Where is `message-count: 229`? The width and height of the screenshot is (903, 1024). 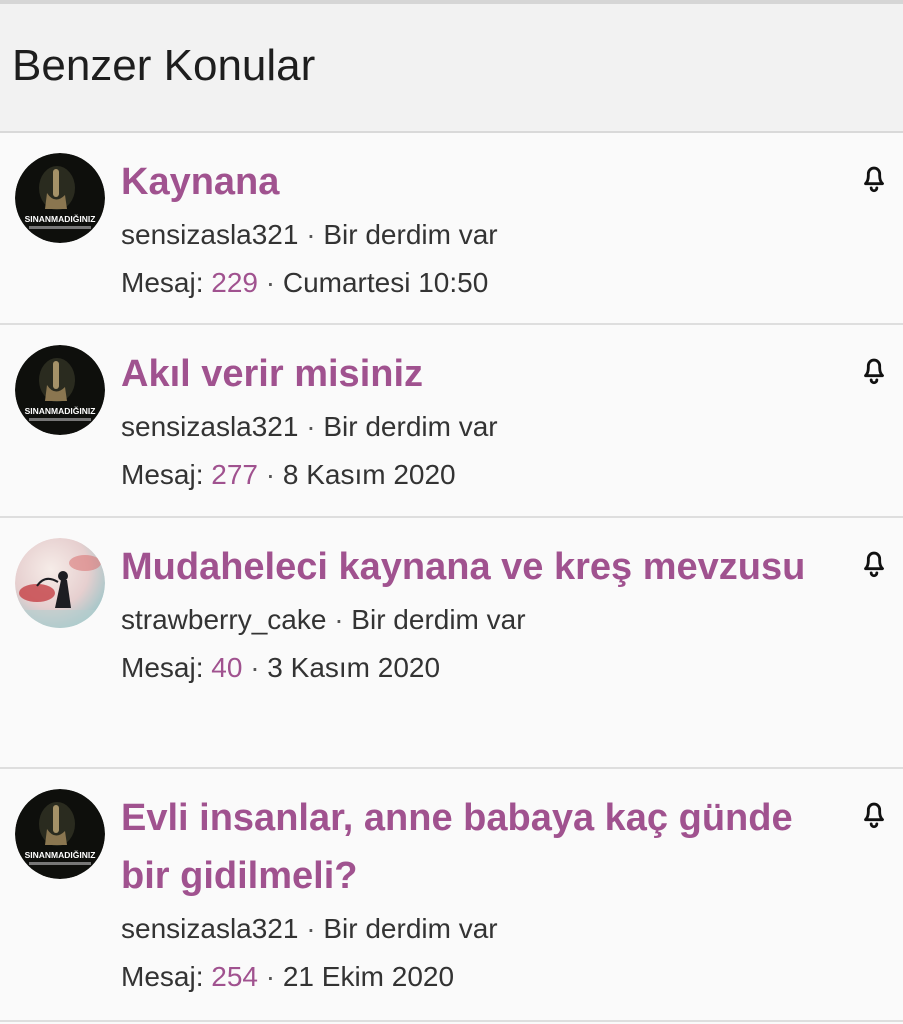
message-count: 229 is located at coordinates (234, 282).